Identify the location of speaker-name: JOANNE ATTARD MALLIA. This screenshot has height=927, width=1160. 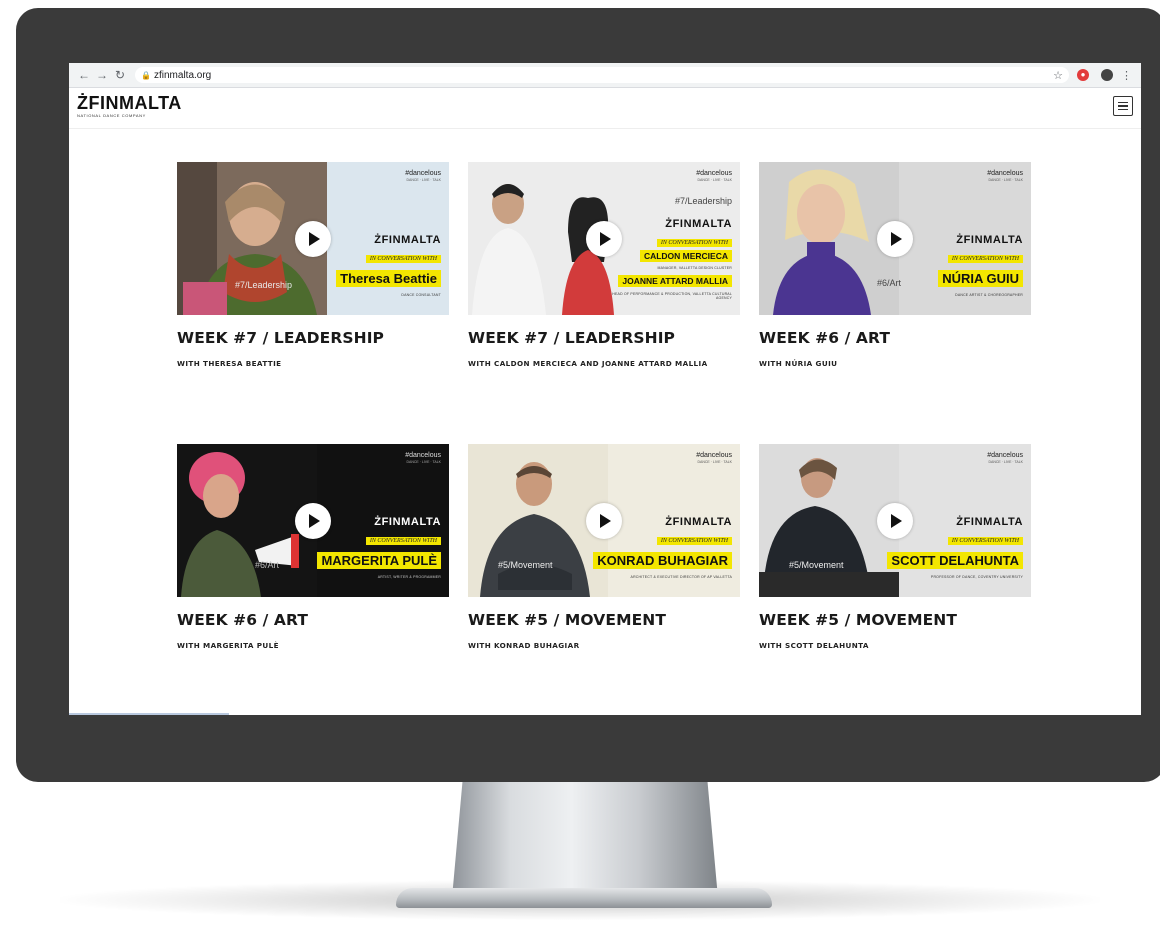
(675, 281).